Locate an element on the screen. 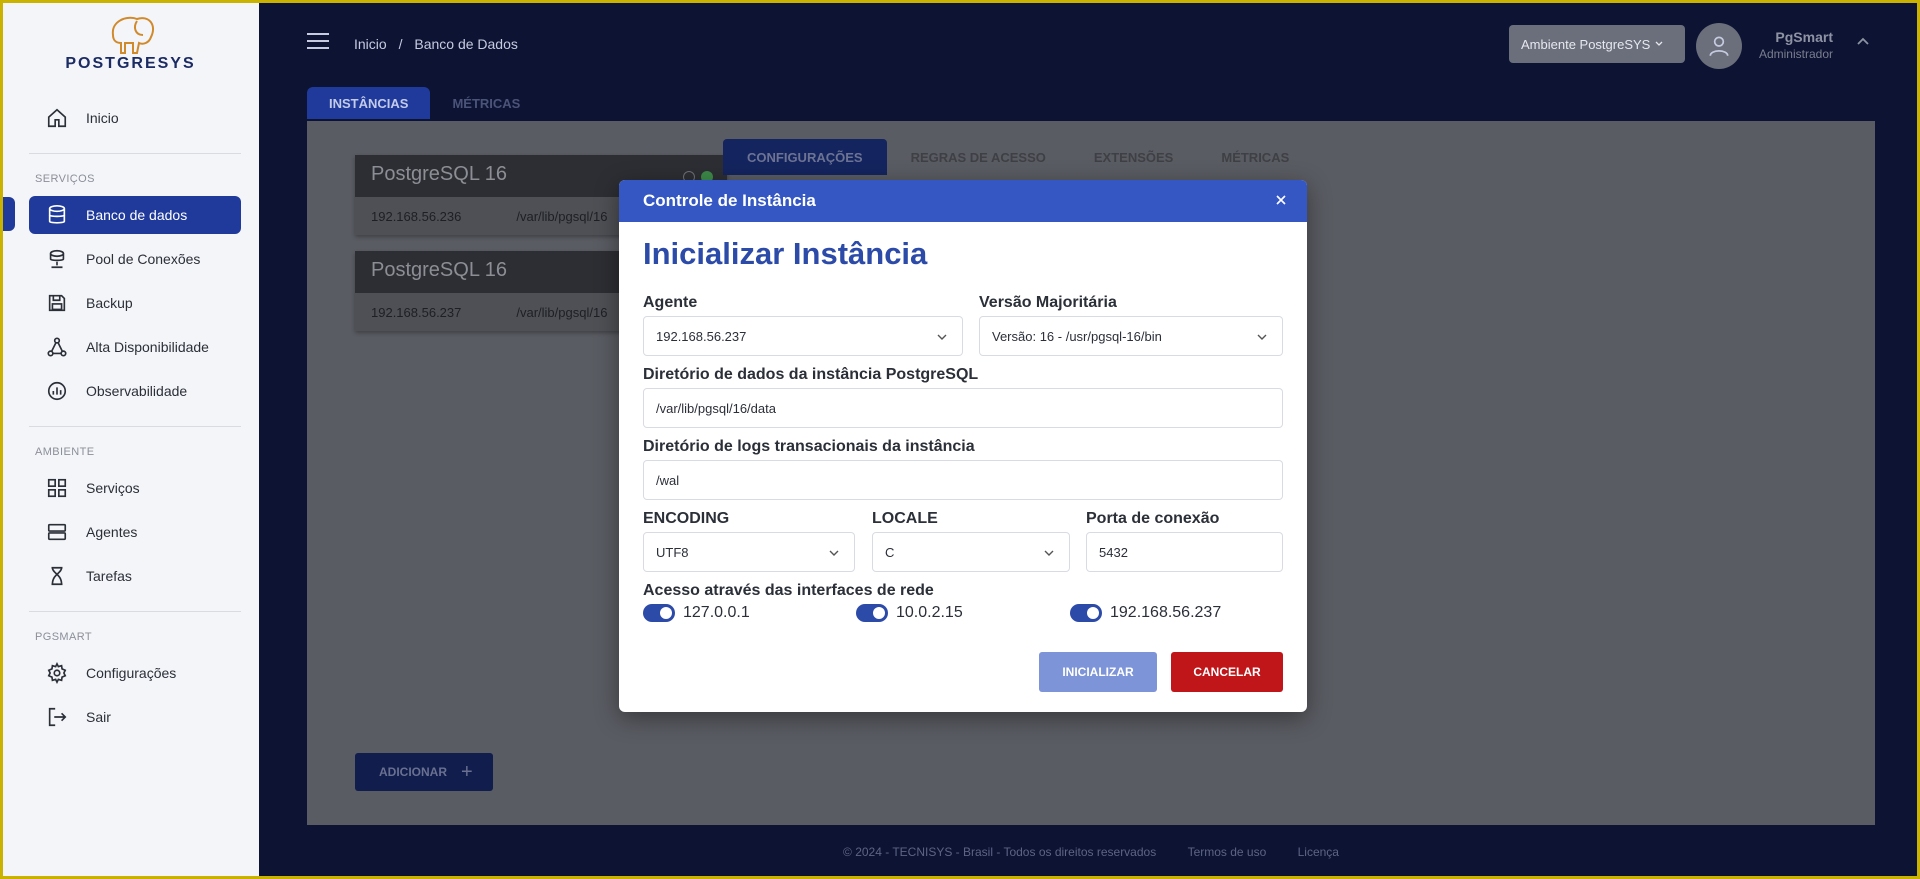  sidebar-item-label: Alta Disponibilidade is located at coordinates (147, 347).